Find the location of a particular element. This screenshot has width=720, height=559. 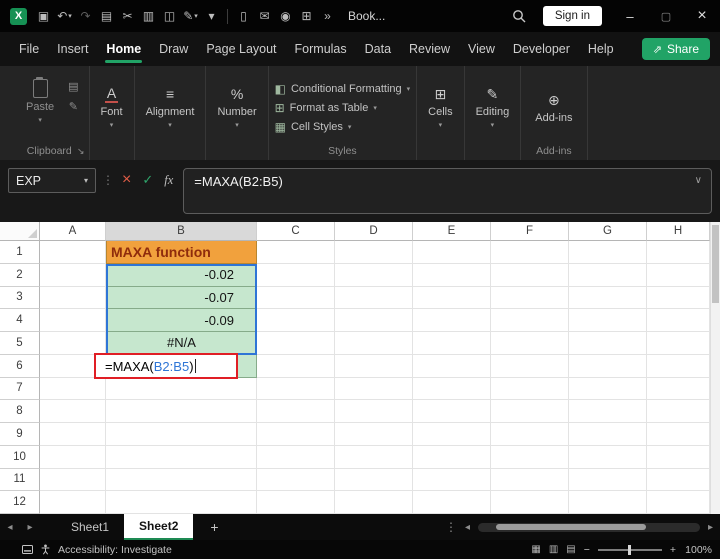

menu-help: Help is located at coordinates (601, 49).